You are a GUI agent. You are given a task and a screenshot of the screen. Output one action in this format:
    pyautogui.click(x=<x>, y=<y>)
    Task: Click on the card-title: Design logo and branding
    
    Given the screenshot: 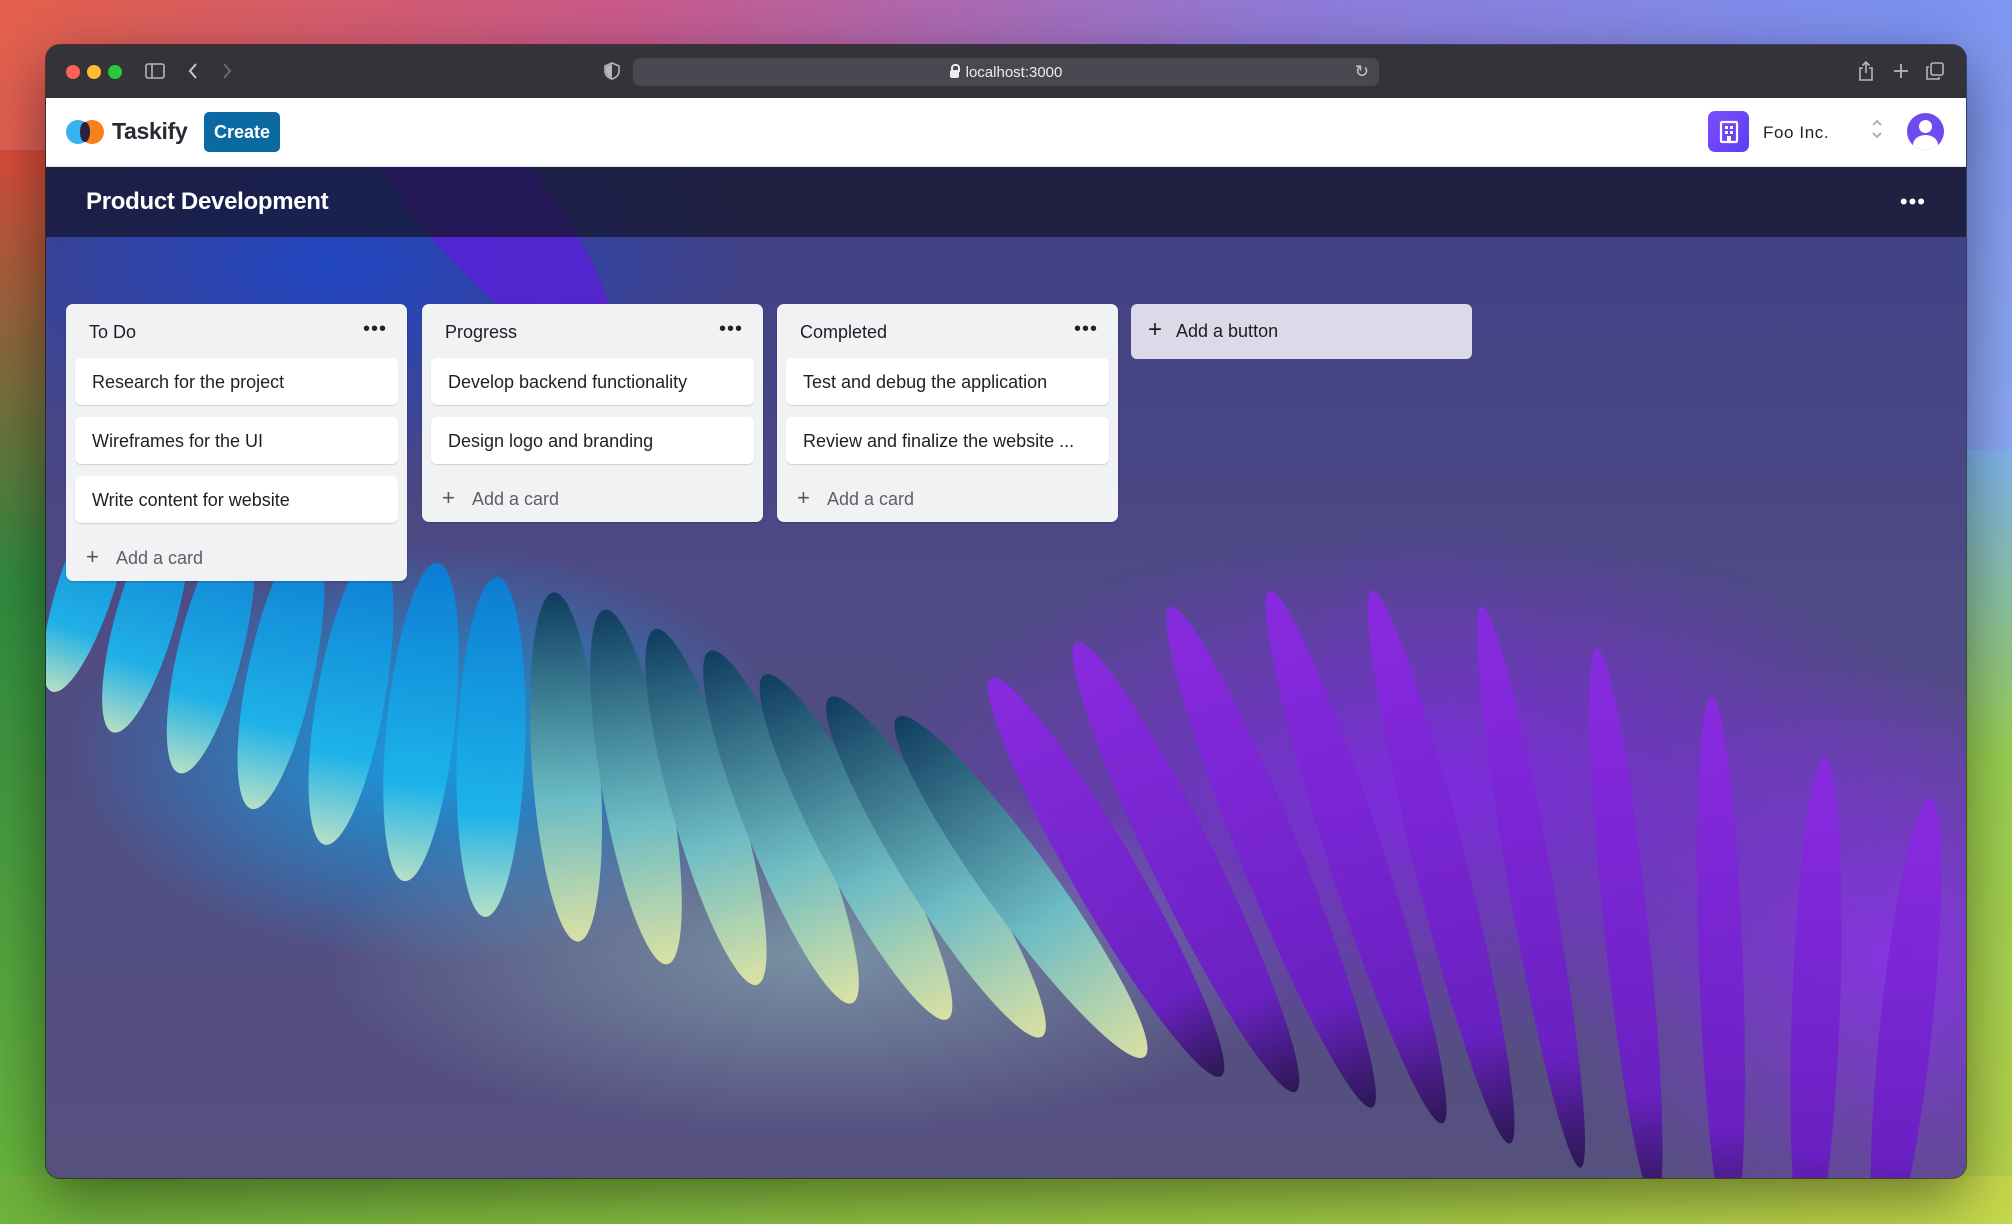 What is the action you would take?
    pyautogui.click(x=551, y=441)
    